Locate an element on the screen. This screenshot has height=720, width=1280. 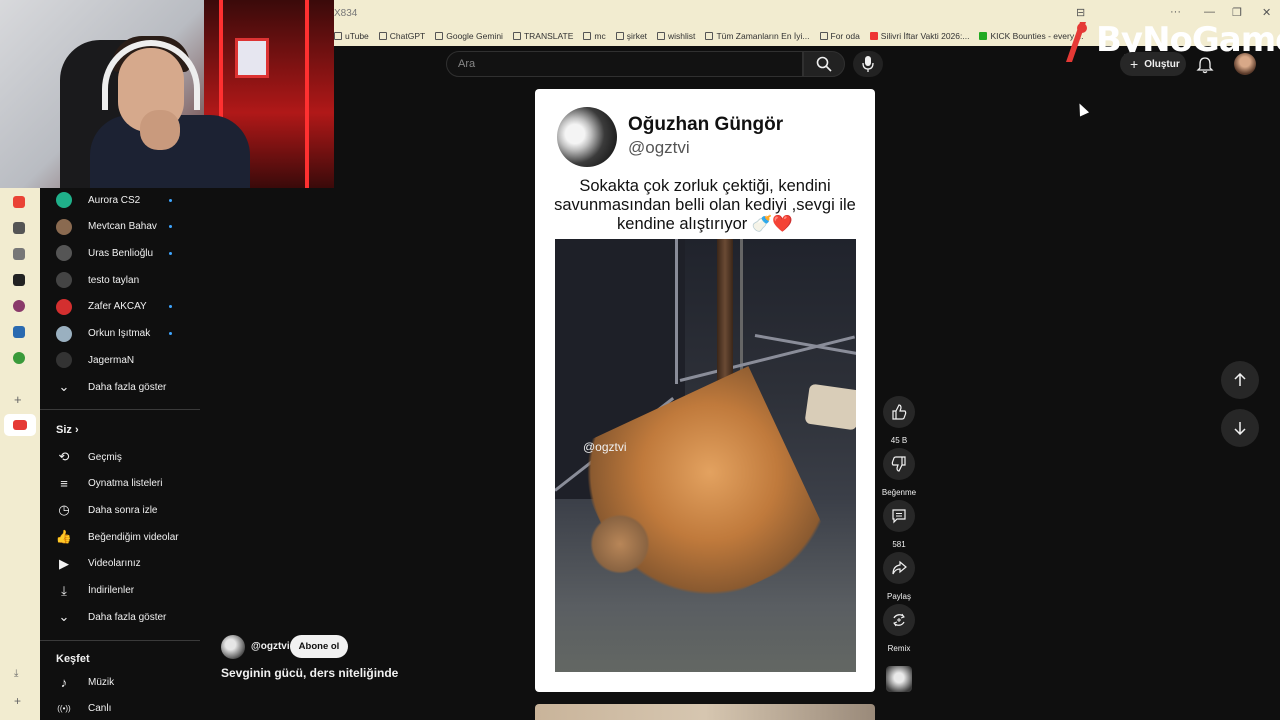
avatar is located at coordinates (1245, 64).